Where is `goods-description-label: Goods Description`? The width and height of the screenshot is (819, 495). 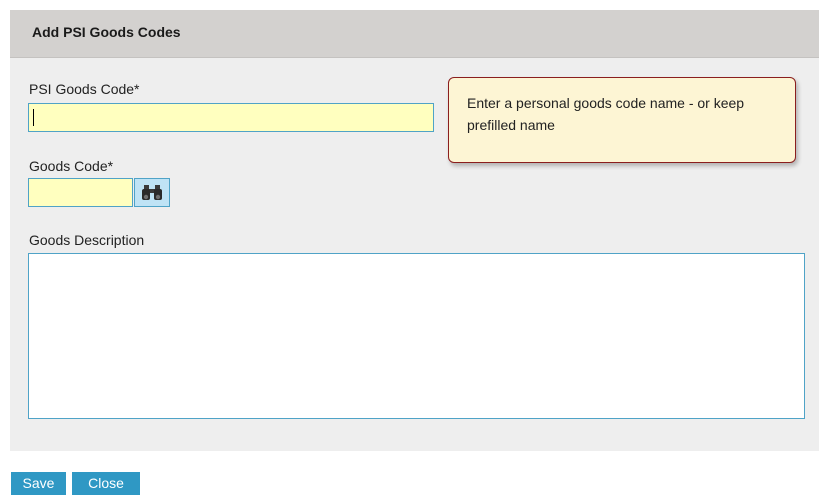 goods-description-label: Goods Description is located at coordinates (87, 240).